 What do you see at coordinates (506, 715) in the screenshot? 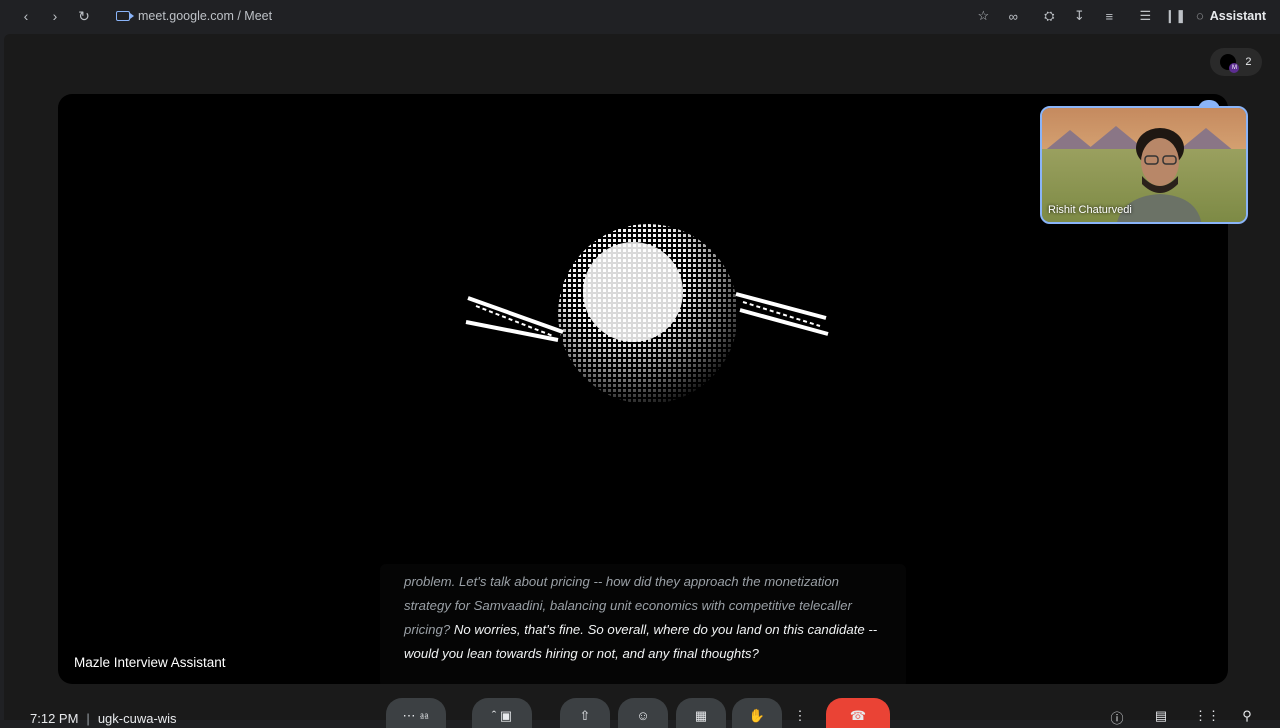
I see `camera-icon: ▣` at bounding box center [506, 715].